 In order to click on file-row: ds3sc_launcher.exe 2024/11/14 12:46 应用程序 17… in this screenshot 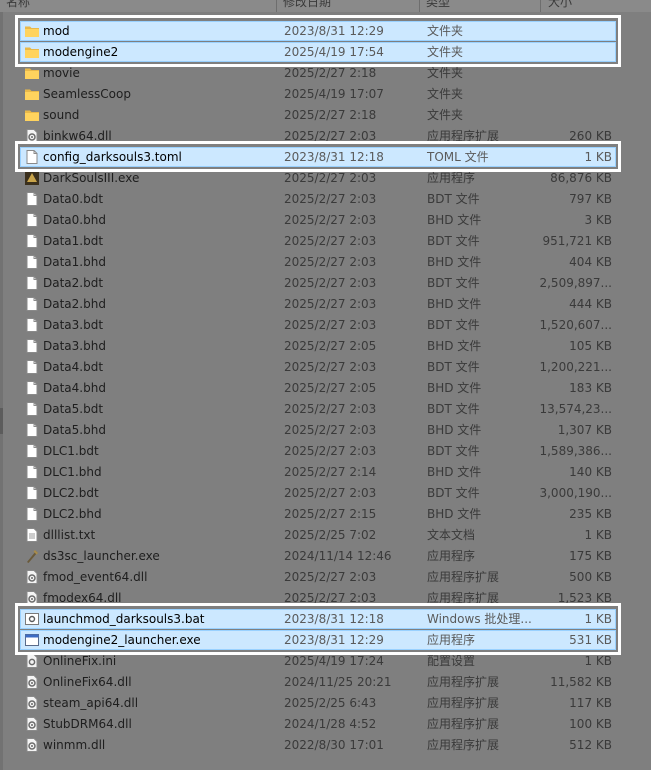, I will do `click(325, 556)`.